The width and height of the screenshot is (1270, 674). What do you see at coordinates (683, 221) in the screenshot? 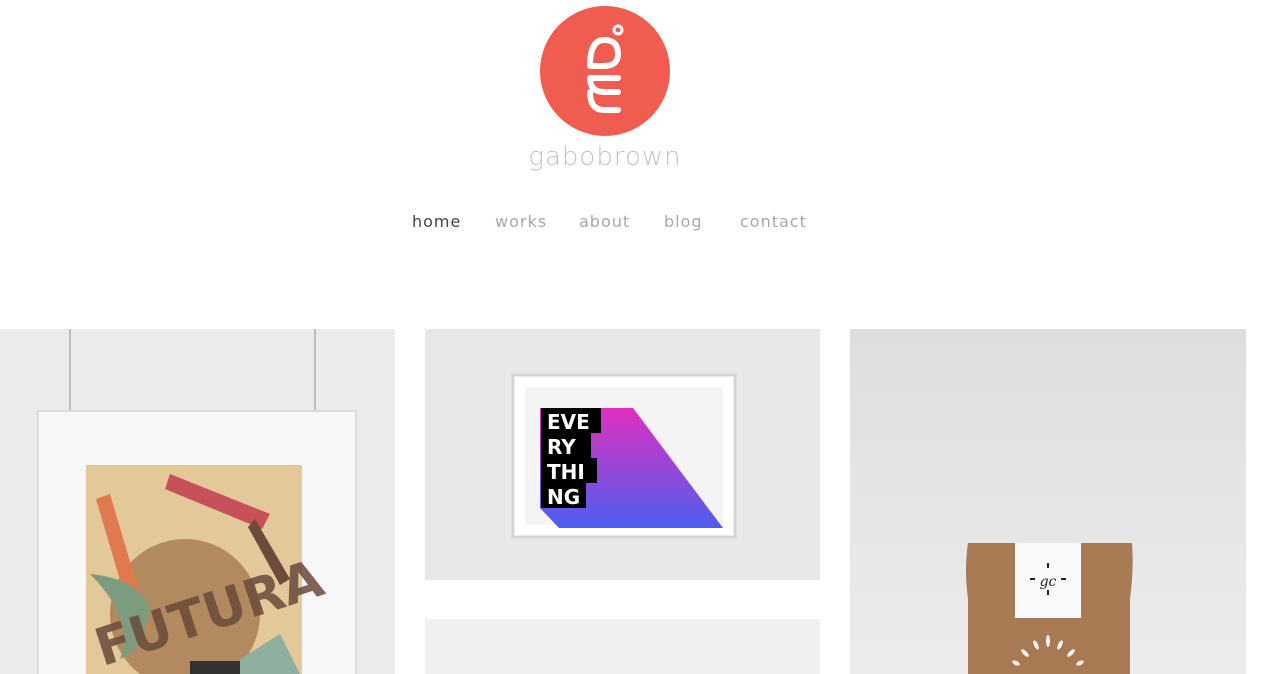
I see `nav-blog: blog` at bounding box center [683, 221].